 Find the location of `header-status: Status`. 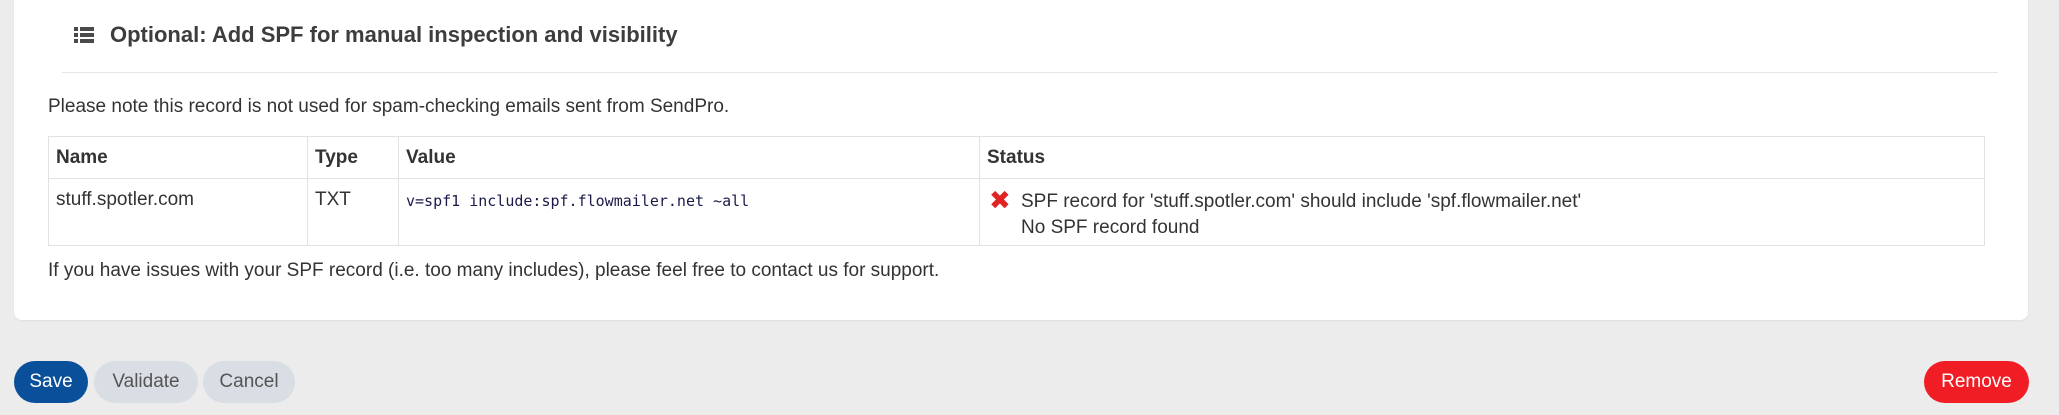

header-status: Status is located at coordinates (1482, 157).